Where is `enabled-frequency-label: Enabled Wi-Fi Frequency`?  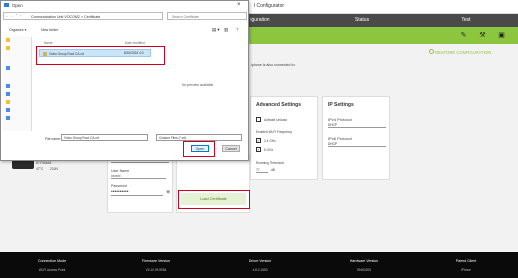
enabled-frequency-label: Enabled Wi-Fi Frequency is located at coordinates (274, 132).